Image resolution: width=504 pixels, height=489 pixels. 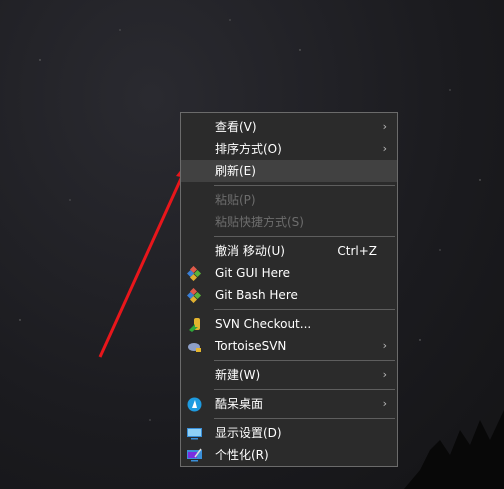 What do you see at coordinates (289, 346) in the screenshot?
I see `menu-item-tortoisesvn: TortoiseSVN ›` at bounding box center [289, 346].